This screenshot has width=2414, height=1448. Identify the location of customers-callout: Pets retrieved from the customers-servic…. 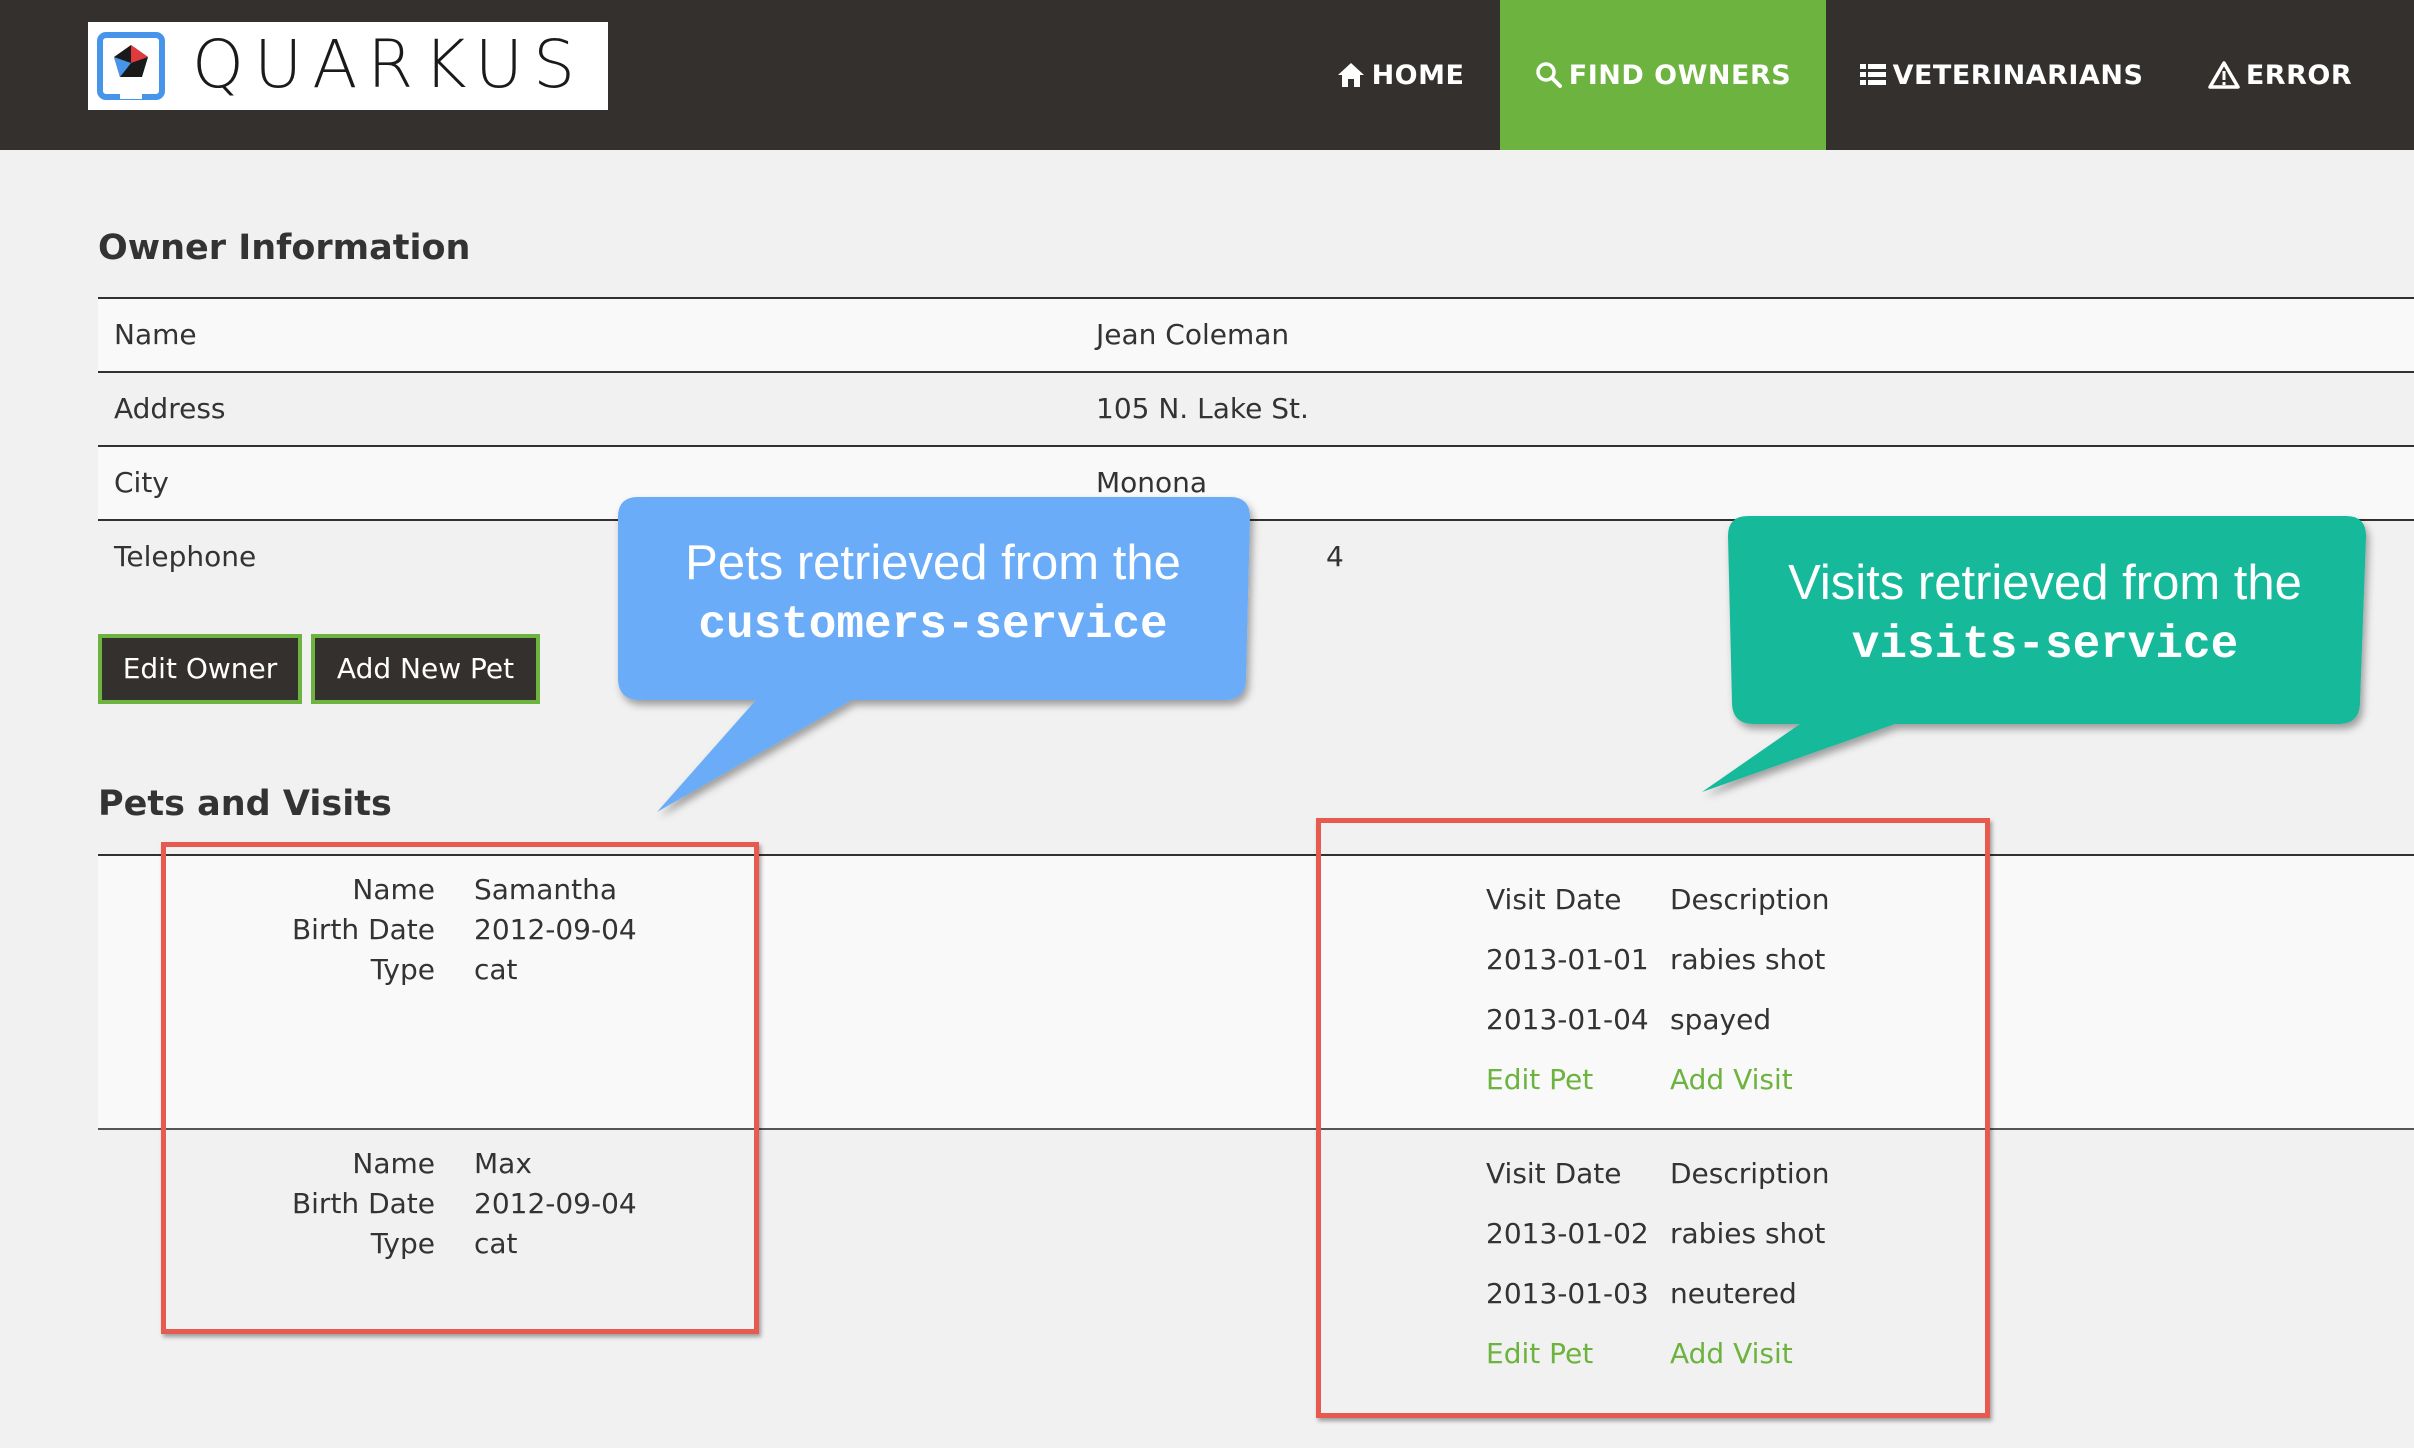
(933, 594).